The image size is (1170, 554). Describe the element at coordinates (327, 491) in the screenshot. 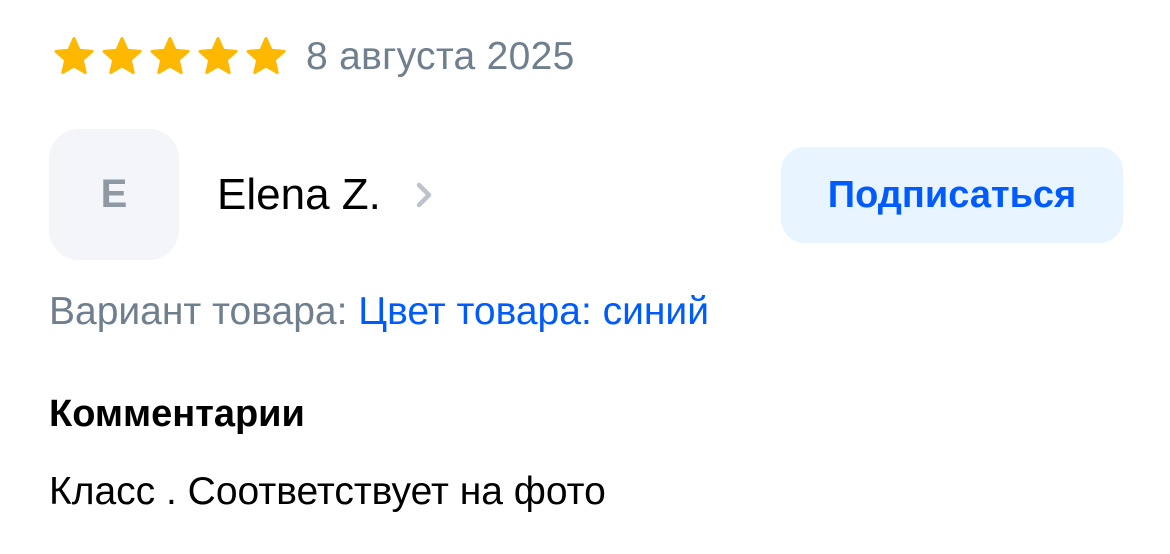

I see `comment-text: Класс . Соответствует на фото` at that location.